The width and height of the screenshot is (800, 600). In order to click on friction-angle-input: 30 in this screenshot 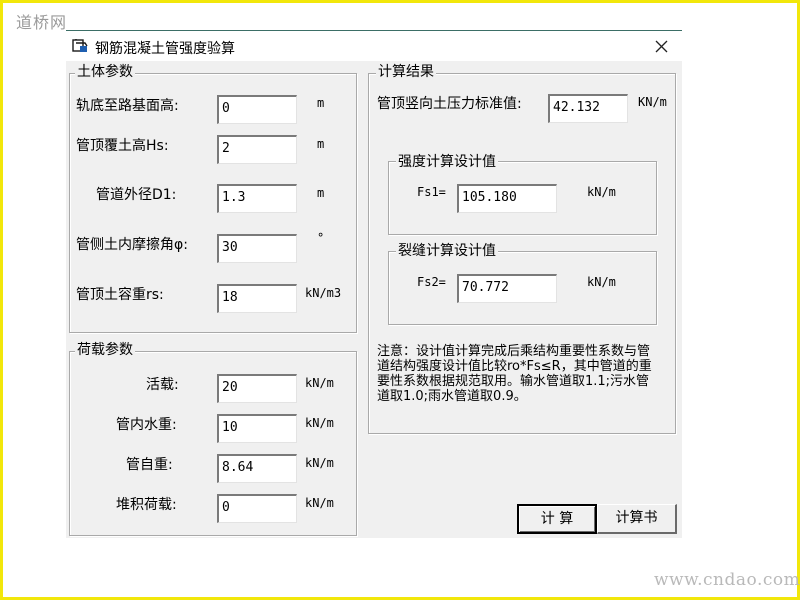, I will do `click(257, 248)`.